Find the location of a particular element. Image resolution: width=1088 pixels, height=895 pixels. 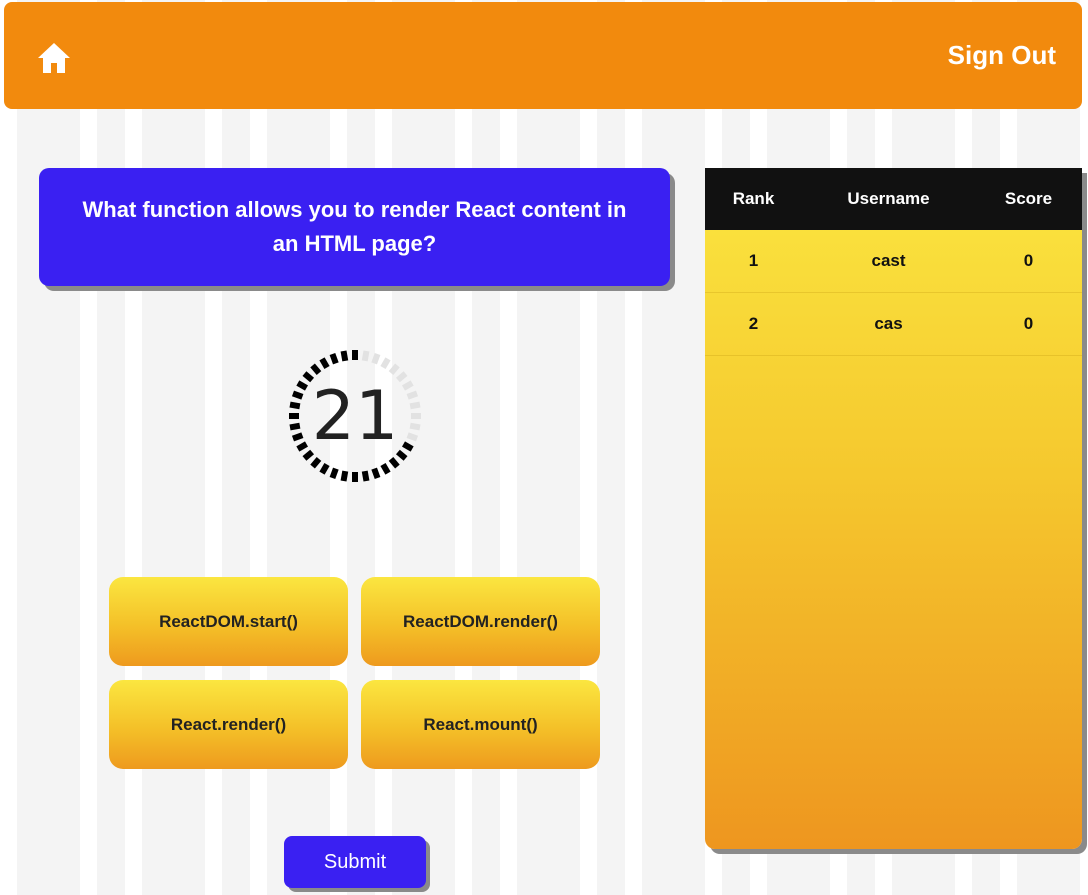

countdown-timer: 21 is located at coordinates (355, 416).